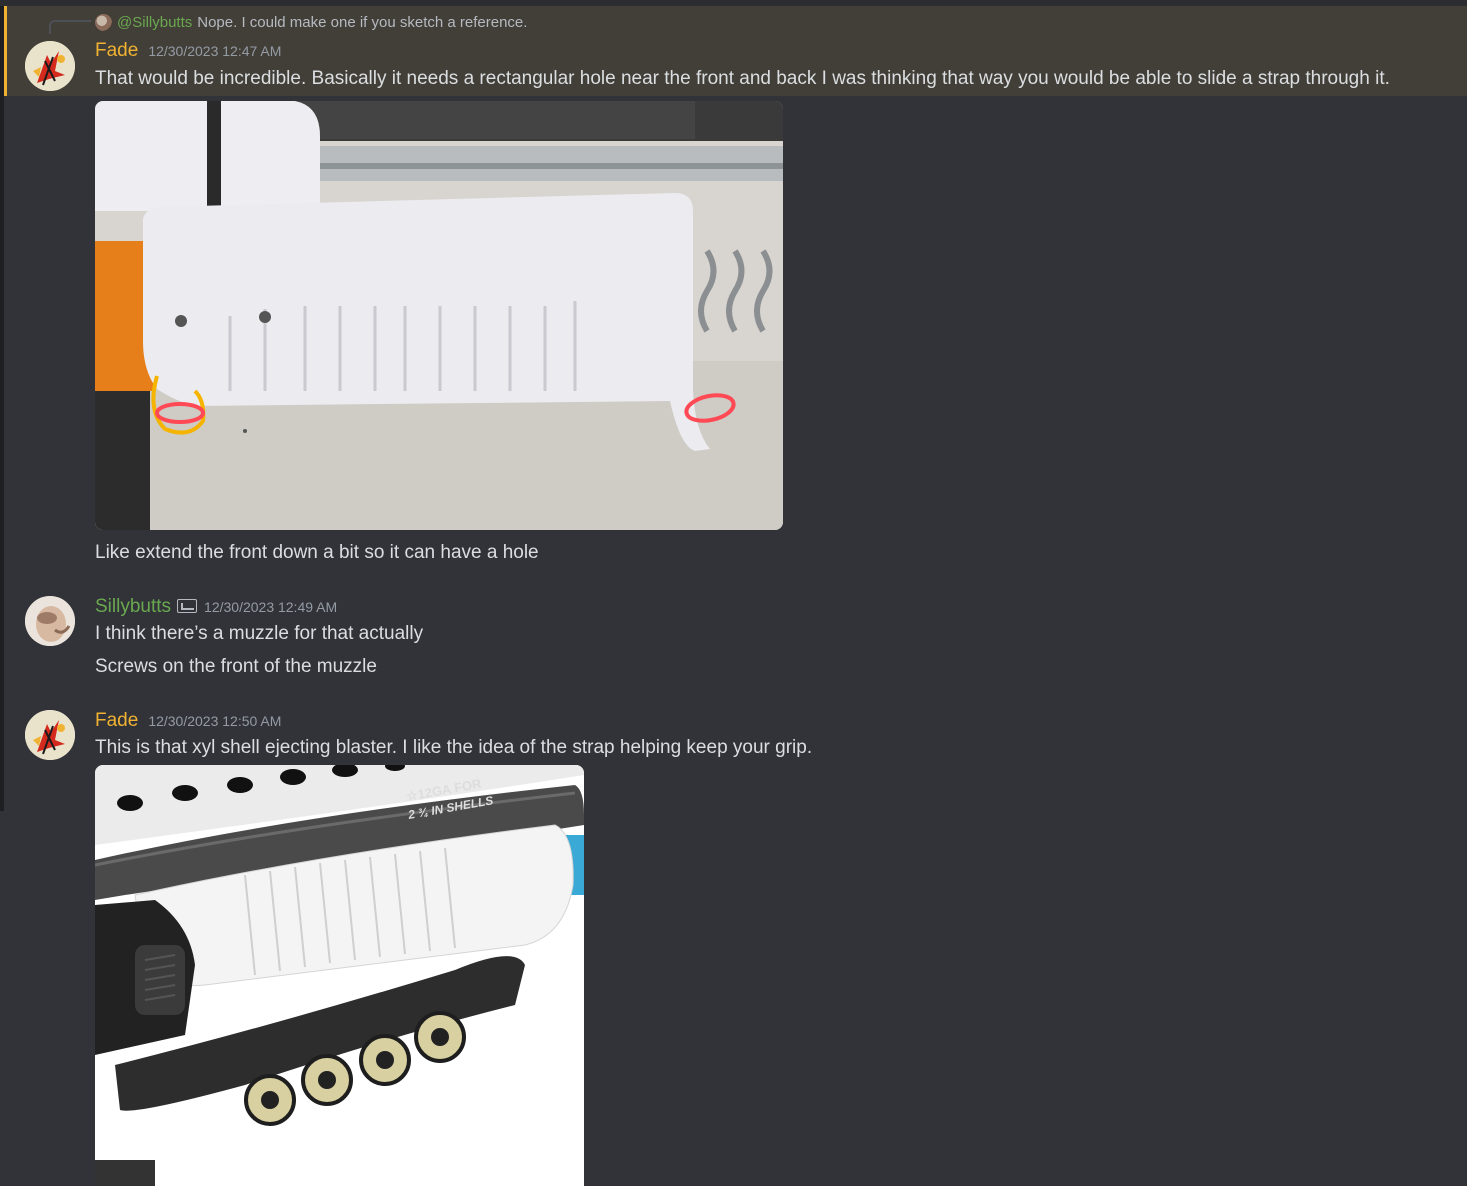 The width and height of the screenshot is (1467, 1186). I want to click on message-header: Fade 12/30/2023 12:50 AM, so click(188, 721).